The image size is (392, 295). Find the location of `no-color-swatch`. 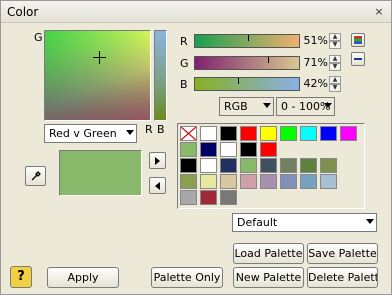

no-color-swatch is located at coordinates (188, 133).